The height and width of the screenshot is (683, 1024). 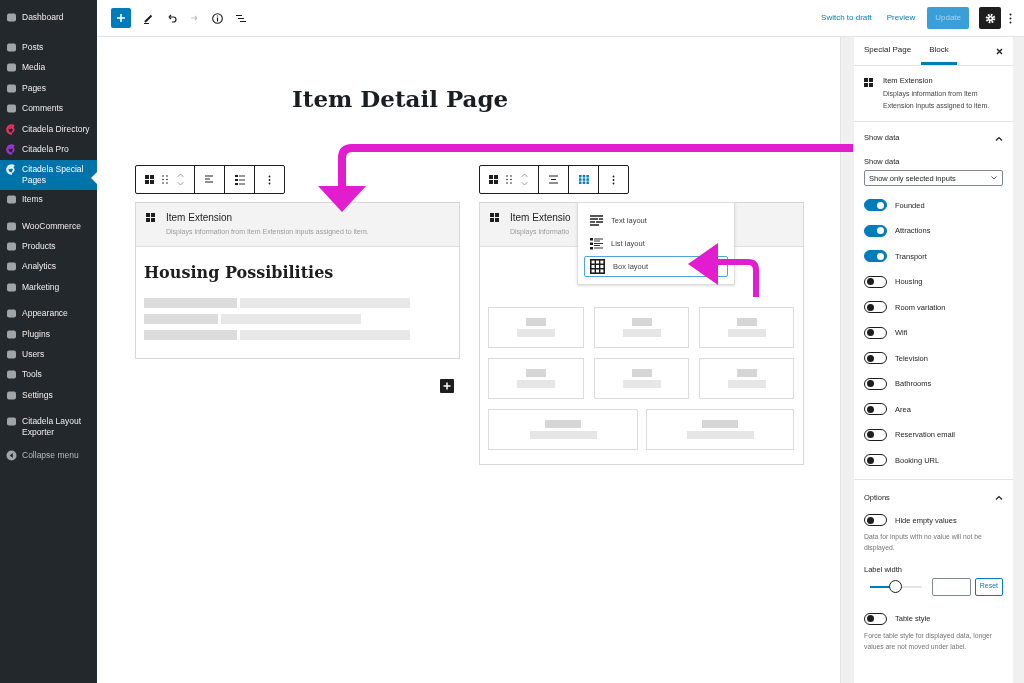 What do you see at coordinates (94, 177) in the screenshot?
I see `selection-notch` at bounding box center [94, 177].